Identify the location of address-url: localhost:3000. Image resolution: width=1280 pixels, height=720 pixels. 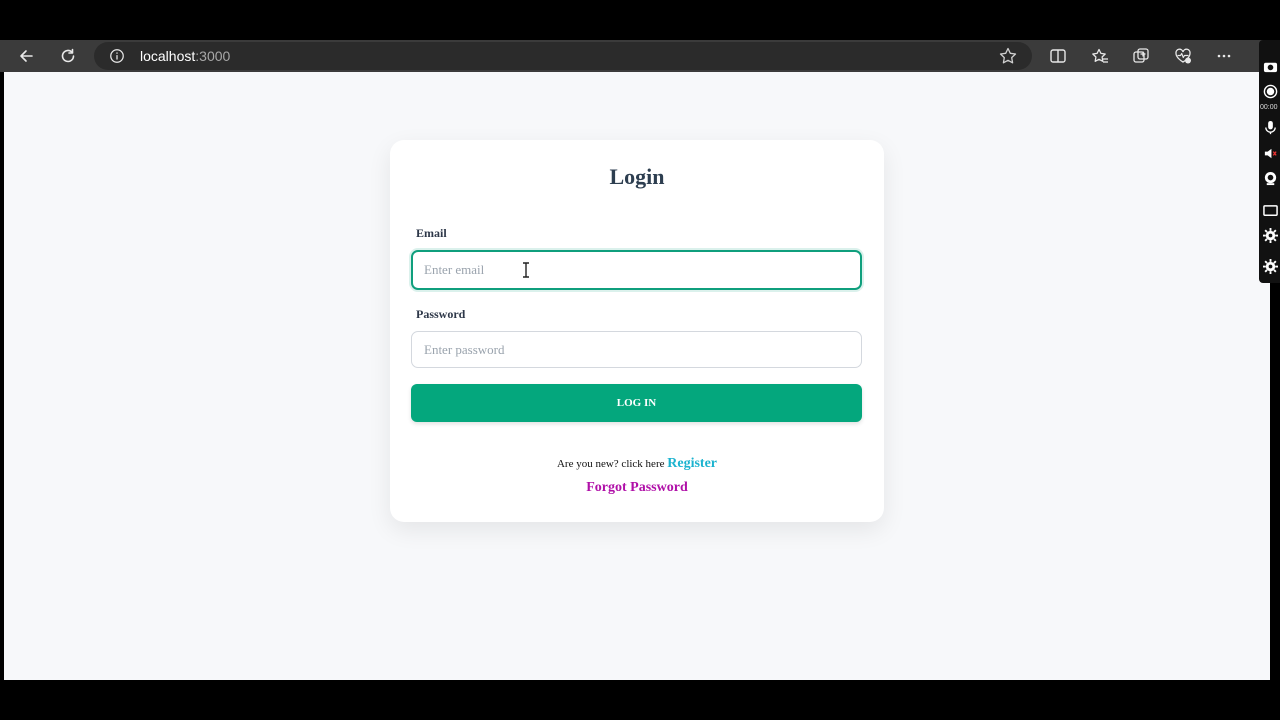
(185, 56).